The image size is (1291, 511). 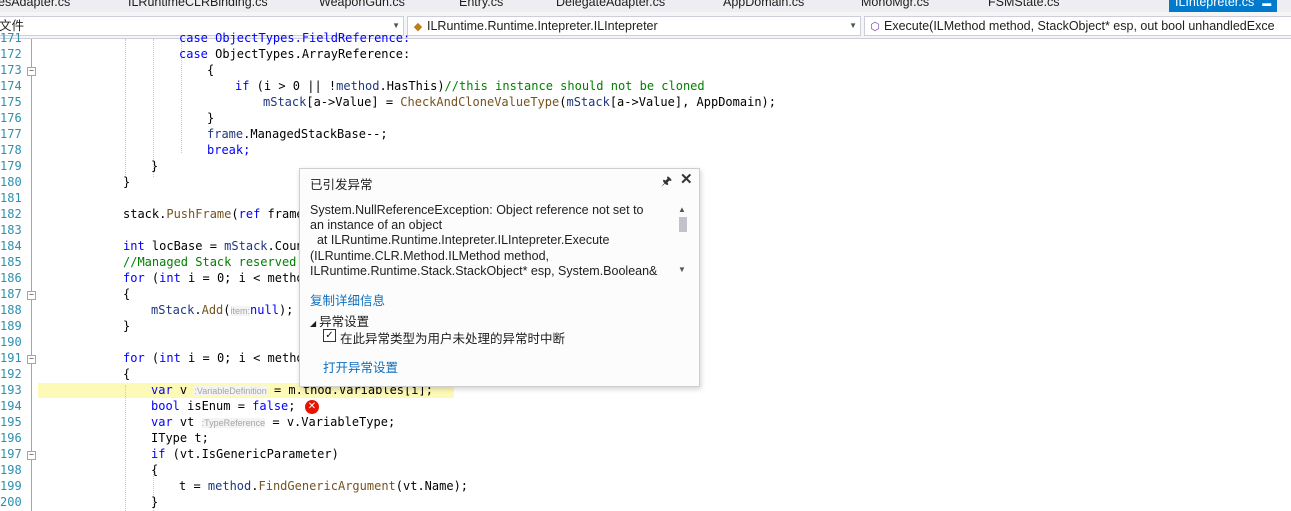 What do you see at coordinates (11, 262) in the screenshot?
I see `line-number: 185` at bounding box center [11, 262].